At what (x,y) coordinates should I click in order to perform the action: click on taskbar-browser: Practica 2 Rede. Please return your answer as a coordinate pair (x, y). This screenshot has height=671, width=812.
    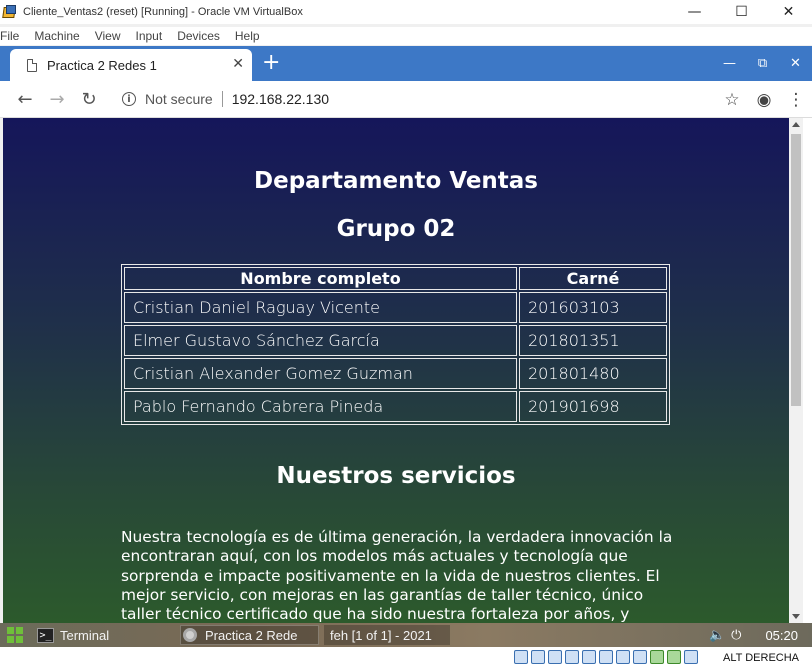
    Looking at the image, I should click on (249, 635).